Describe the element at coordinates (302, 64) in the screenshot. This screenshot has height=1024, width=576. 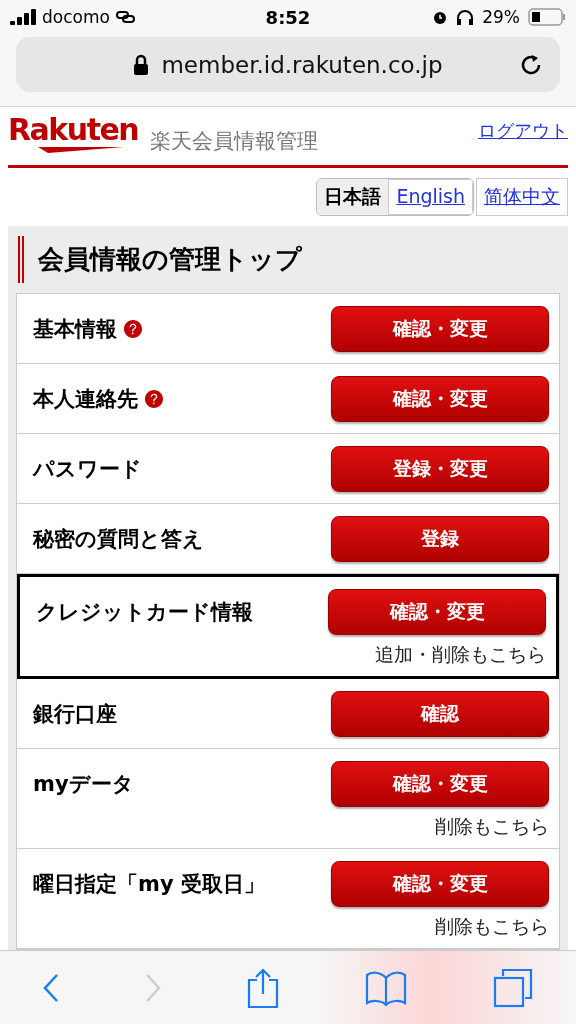
I see `url-text: member.id.rakuten.co.jp` at that location.